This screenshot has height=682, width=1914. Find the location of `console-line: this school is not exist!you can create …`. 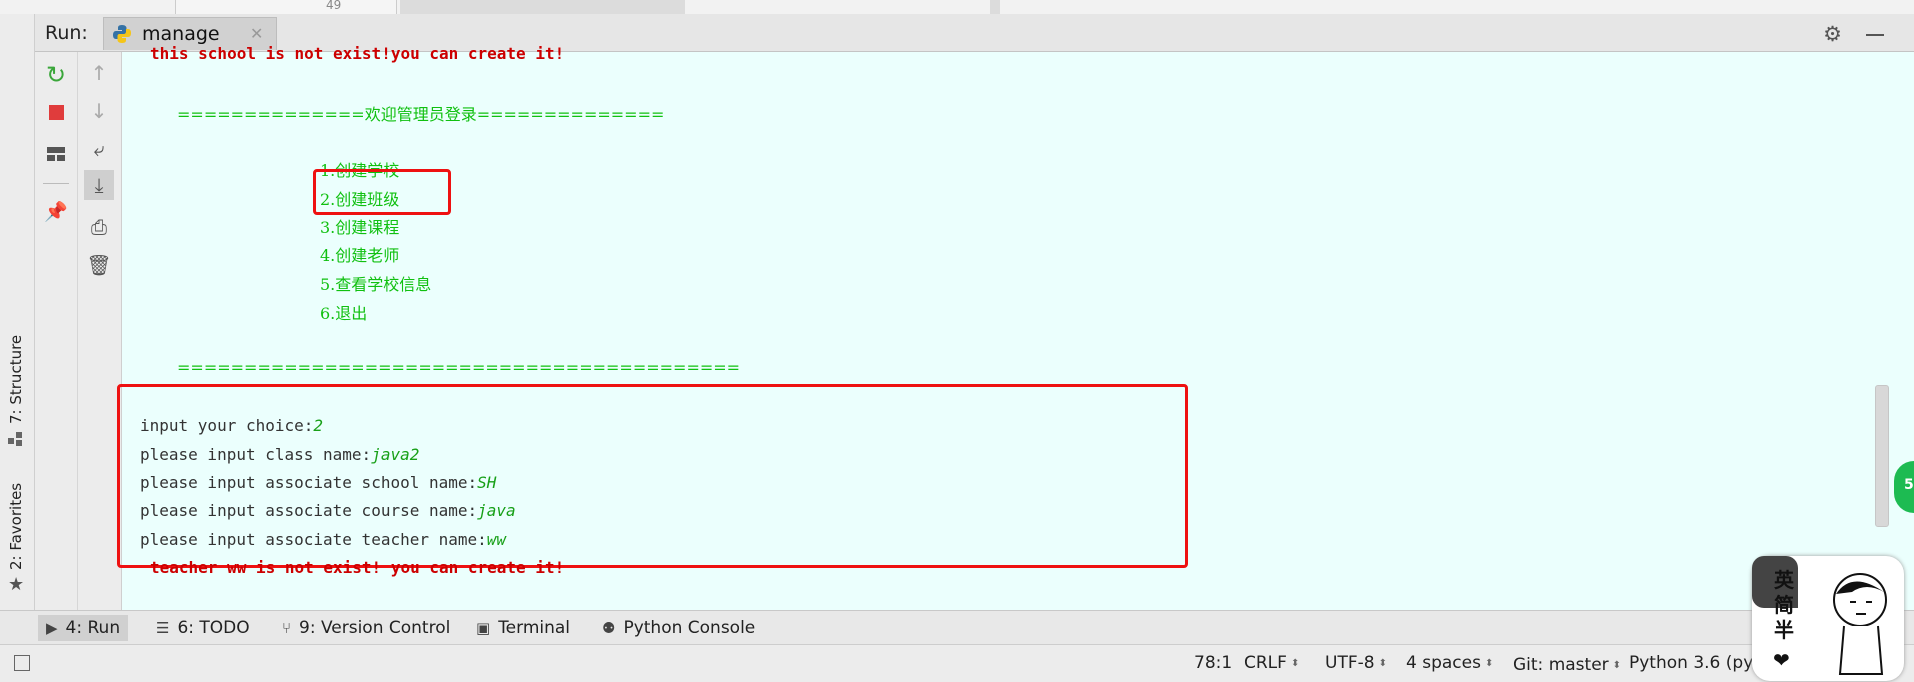

console-line: this school is not exist!you can create … is located at coordinates (357, 53).